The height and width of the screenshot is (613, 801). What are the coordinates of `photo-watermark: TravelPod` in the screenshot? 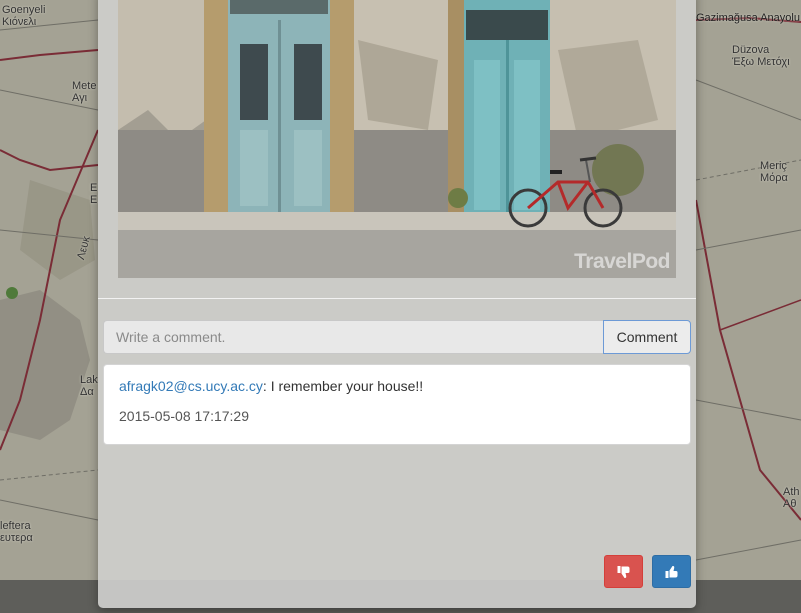 It's located at (622, 261).